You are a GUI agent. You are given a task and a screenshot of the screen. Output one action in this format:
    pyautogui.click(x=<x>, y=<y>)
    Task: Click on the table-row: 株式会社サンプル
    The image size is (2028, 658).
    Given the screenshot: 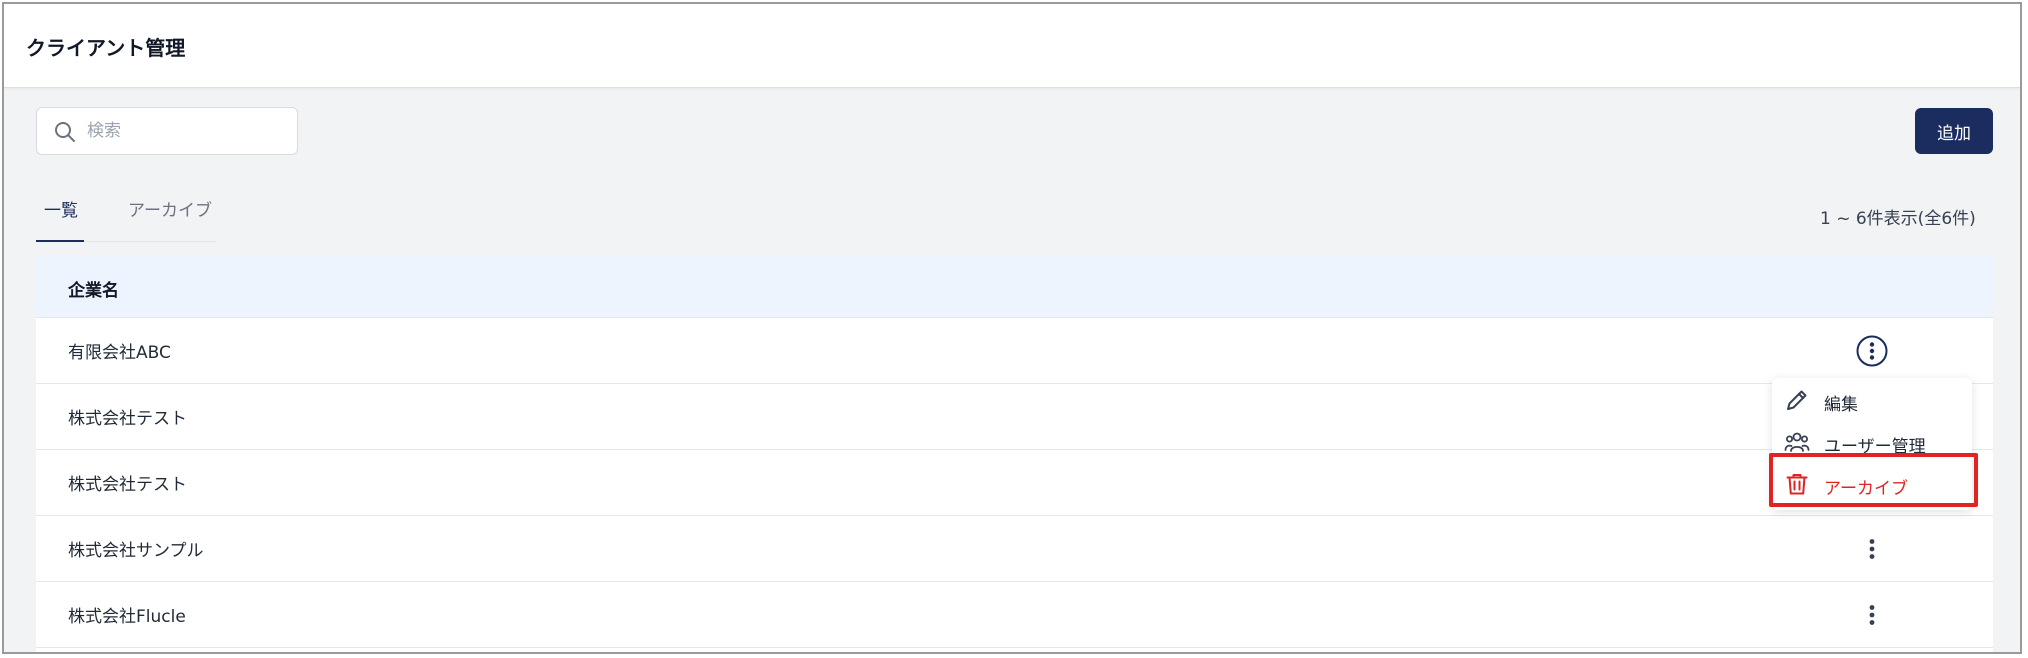 What is the action you would take?
    pyautogui.click(x=1014, y=549)
    